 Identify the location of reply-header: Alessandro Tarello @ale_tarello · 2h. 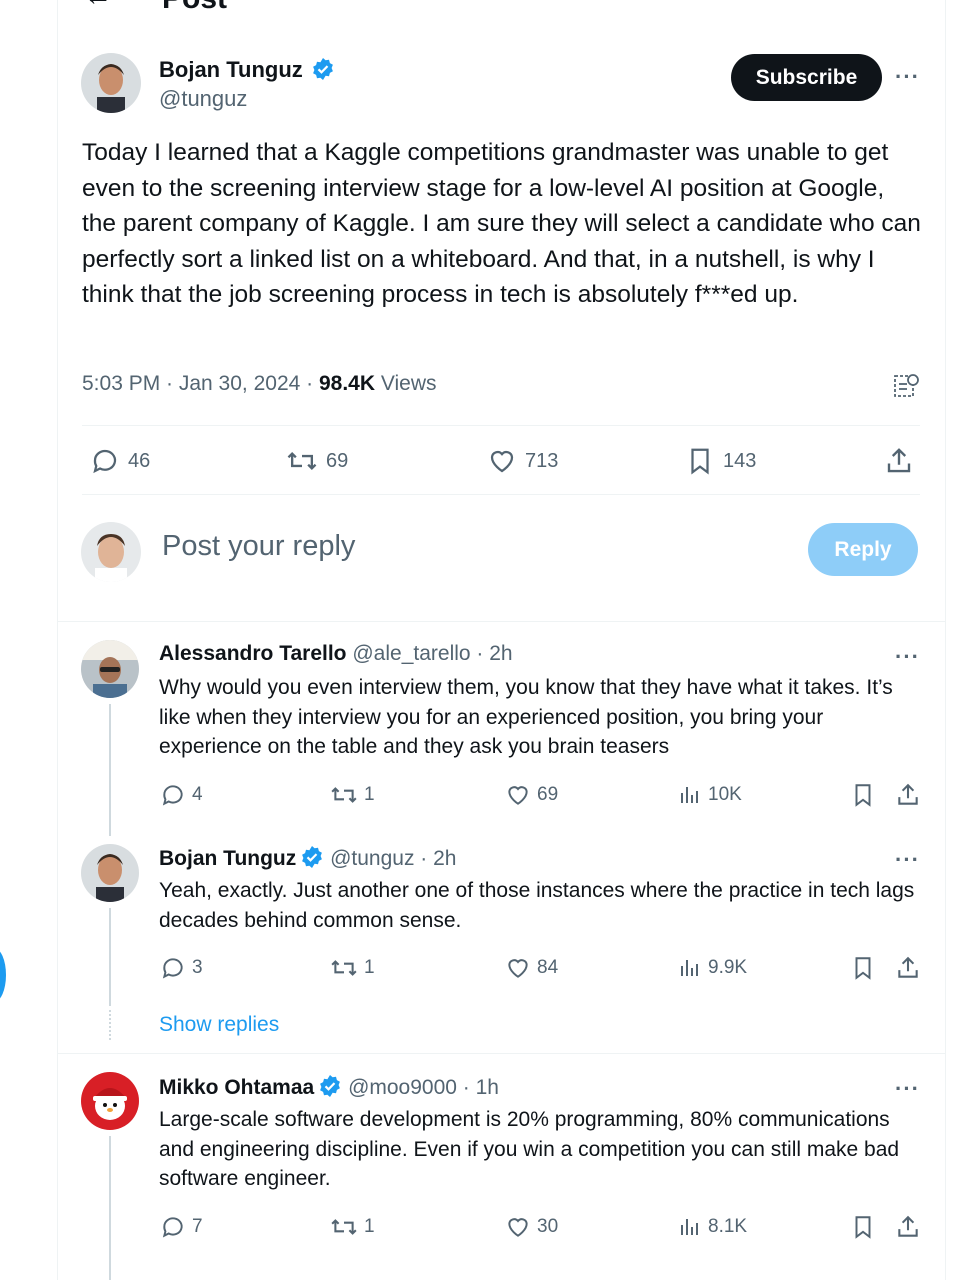
(336, 654).